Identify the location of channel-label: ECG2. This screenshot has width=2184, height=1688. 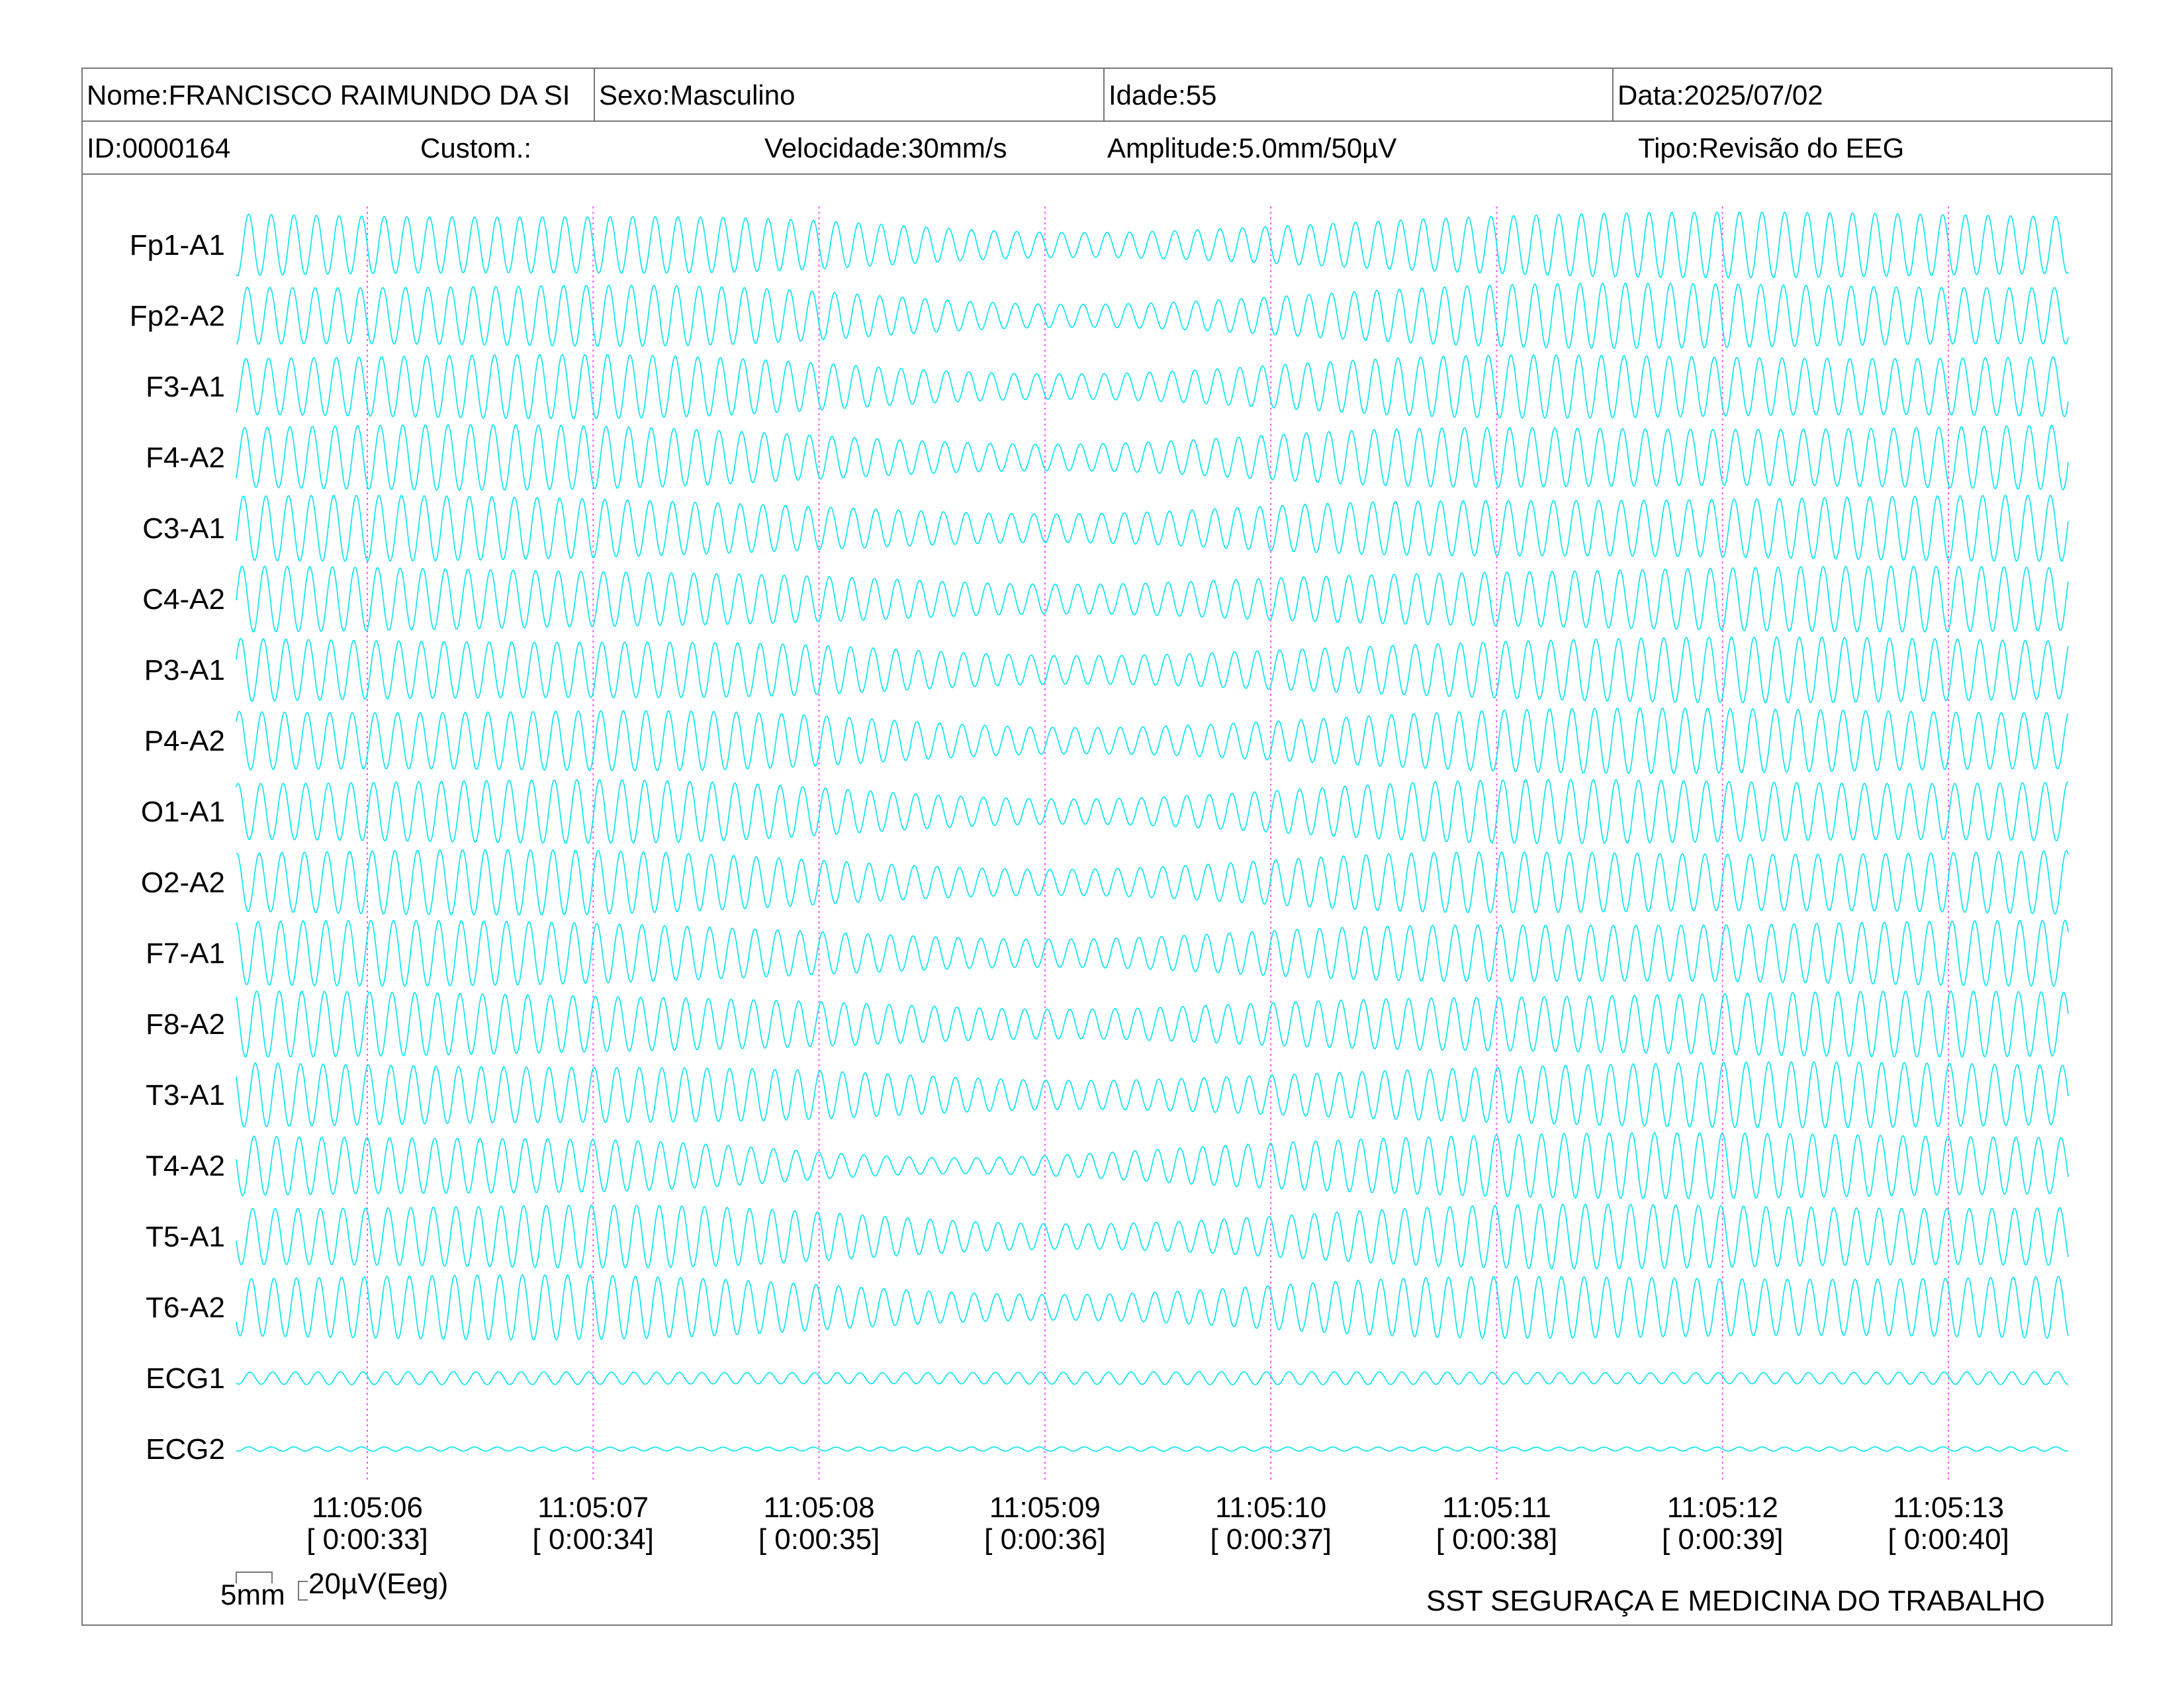
(186, 1449).